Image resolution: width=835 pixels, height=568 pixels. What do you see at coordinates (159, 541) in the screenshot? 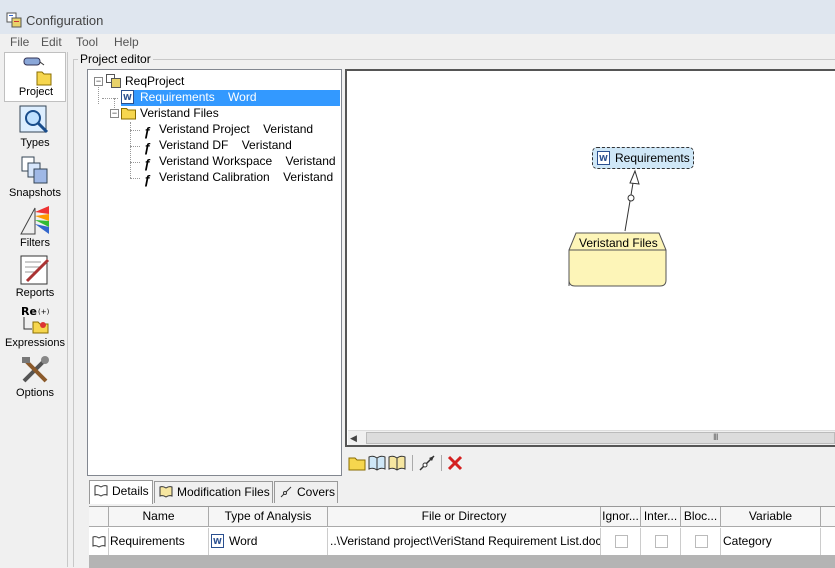
I see `cell-name: Requirements` at bounding box center [159, 541].